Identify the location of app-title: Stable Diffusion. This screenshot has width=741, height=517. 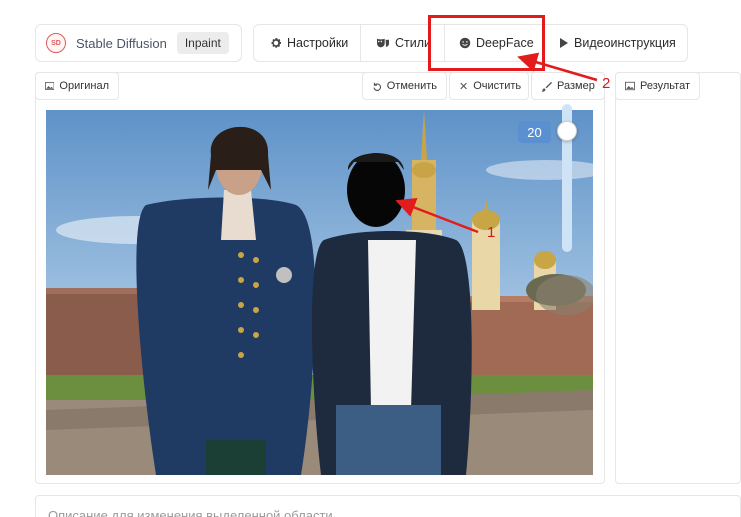
(121, 43).